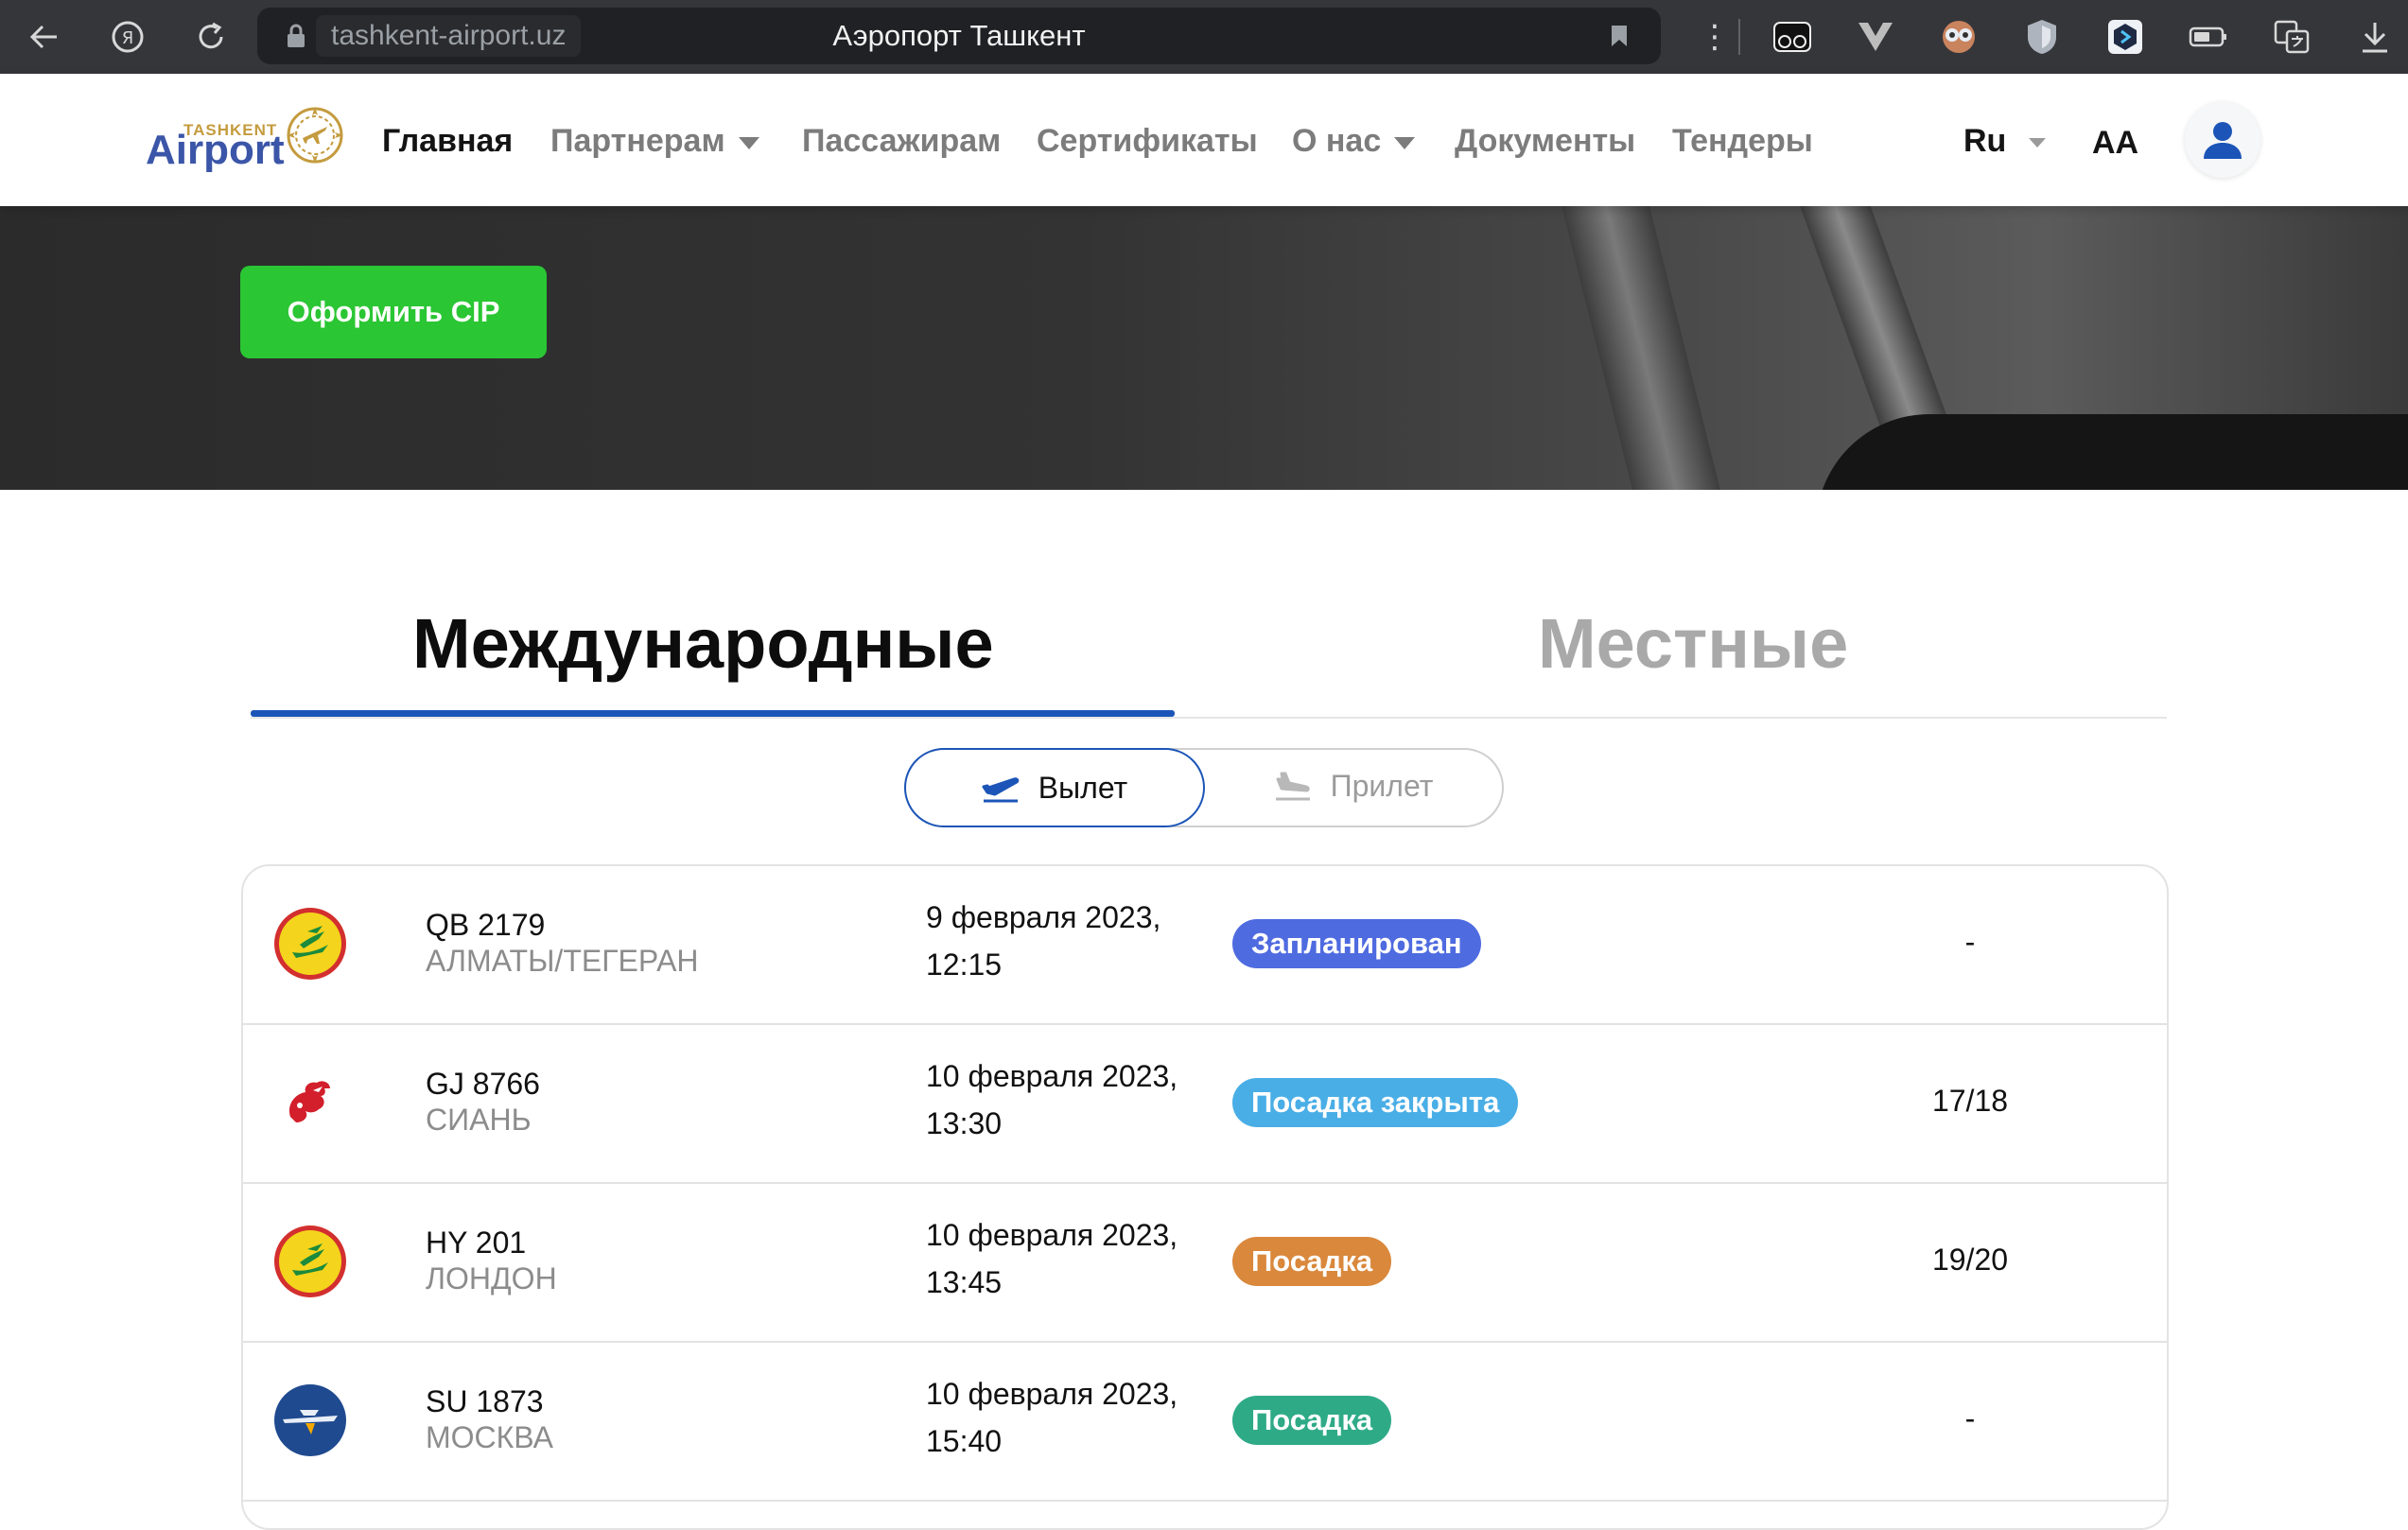 The image size is (2408, 1530). Describe the element at coordinates (393, 312) in the screenshot. I see `order-cip-button: Оформить CIP` at that location.